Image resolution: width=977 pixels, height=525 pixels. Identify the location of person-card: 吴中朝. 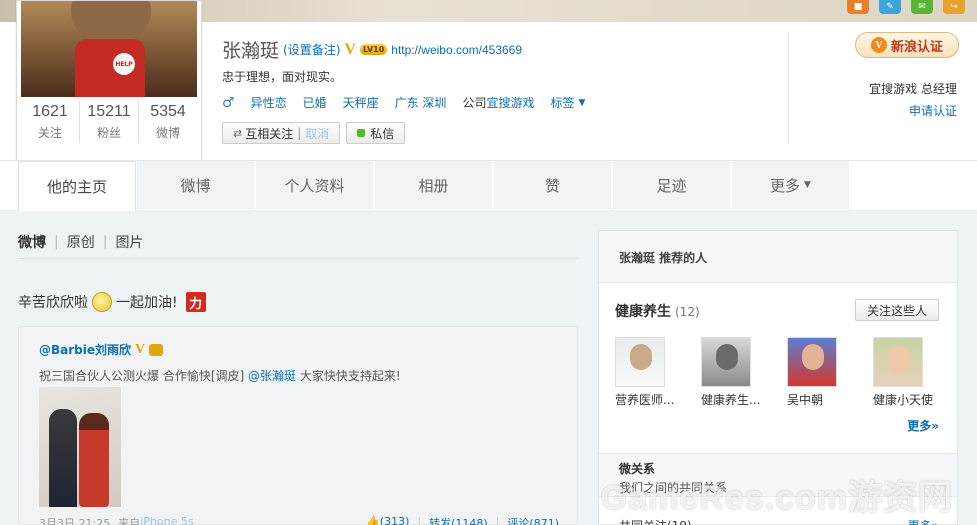
(830, 372).